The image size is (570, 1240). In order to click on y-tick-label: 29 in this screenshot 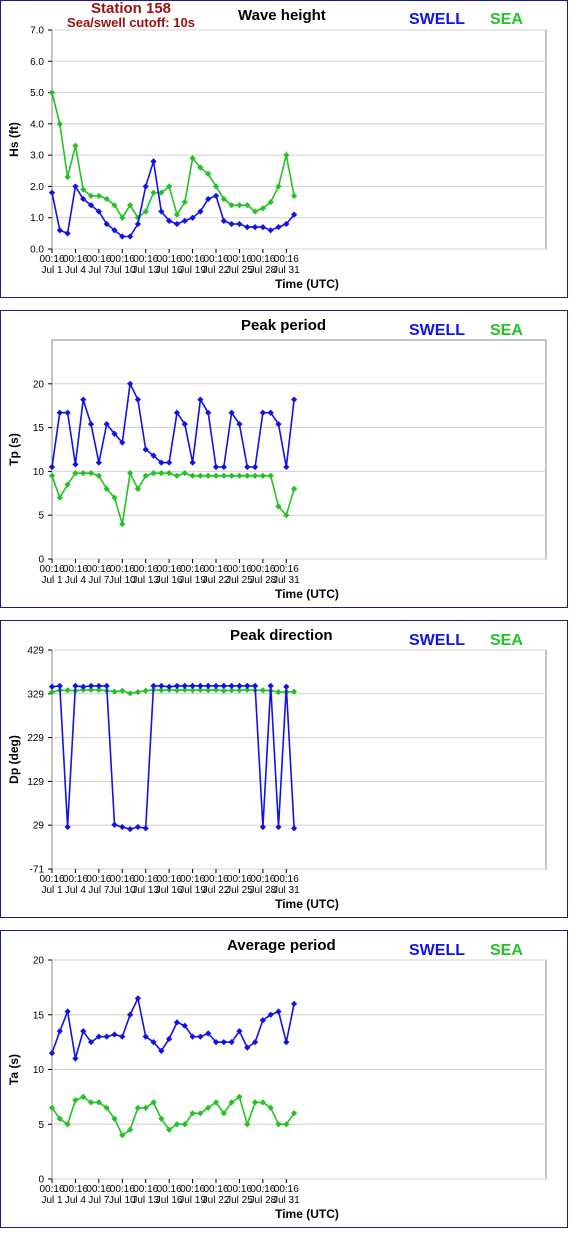, I will do `click(39, 826)`.